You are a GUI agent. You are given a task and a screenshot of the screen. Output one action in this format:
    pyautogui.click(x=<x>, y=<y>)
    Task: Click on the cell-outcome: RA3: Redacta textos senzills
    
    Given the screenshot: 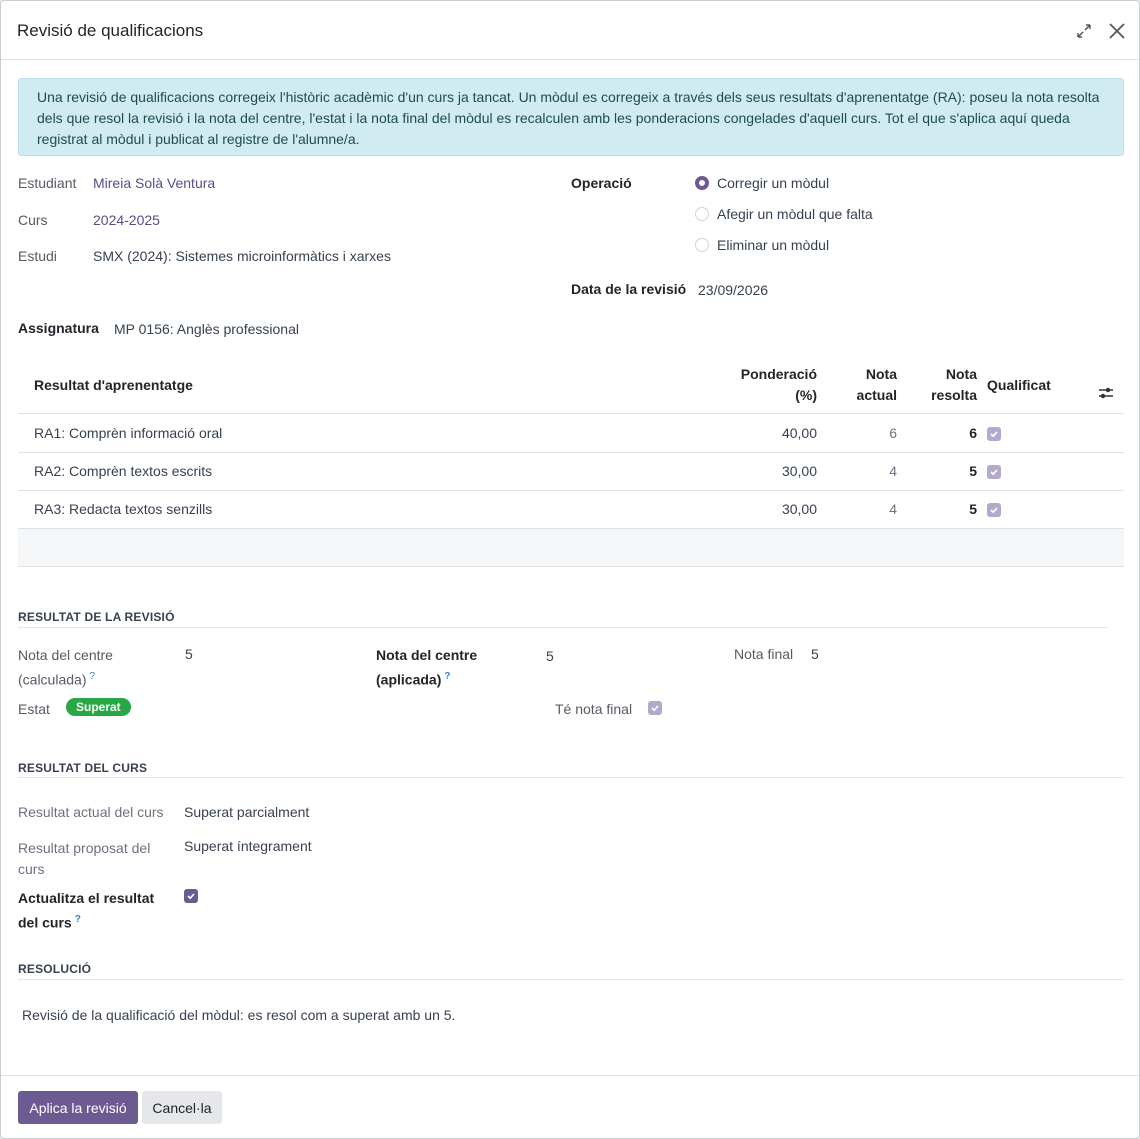 What is the action you would take?
    pyautogui.click(x=123, y=509)
    